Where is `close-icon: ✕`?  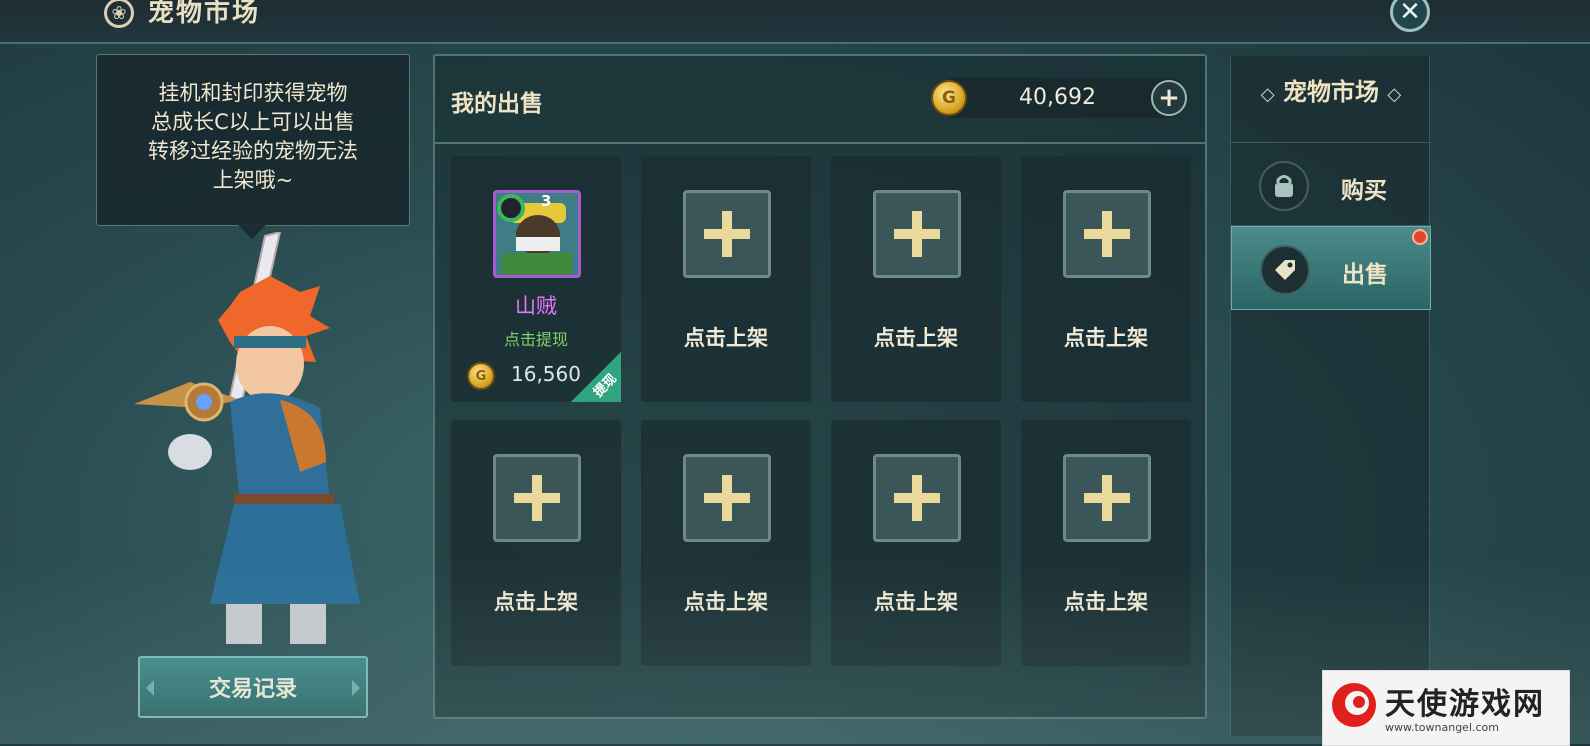 close-icon: ✕ is located at coordinates (1410, 13).